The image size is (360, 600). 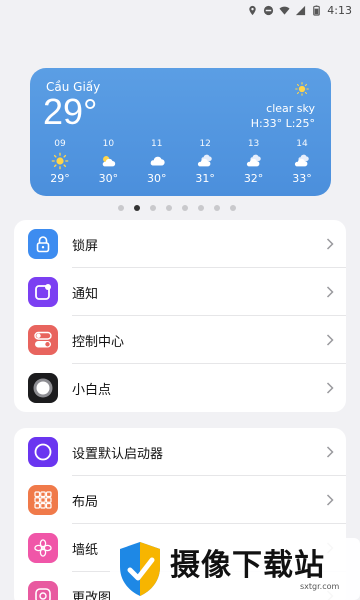 What do you see at coordinates (317, 10) in the screenshot?
I see `battery-icon` at bounding box center [317, 10].